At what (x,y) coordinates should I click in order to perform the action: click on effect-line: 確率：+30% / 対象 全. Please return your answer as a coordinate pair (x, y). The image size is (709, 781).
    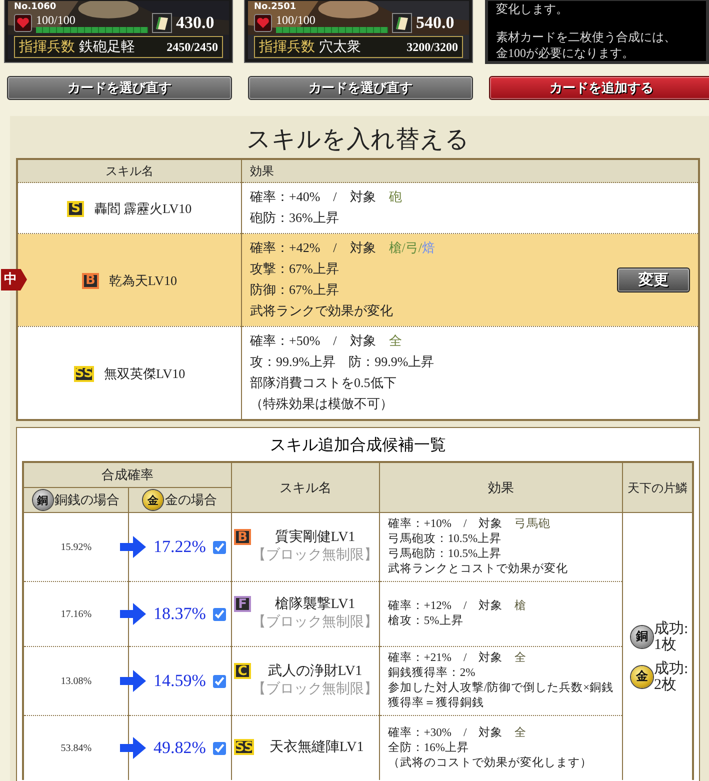
    Looking at the image, I should click on (458, 733).